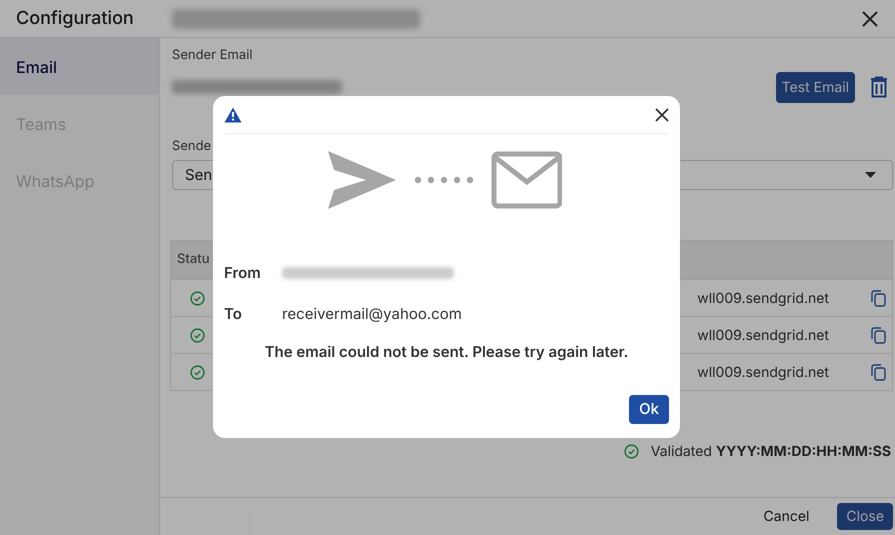 Image resolution: width=895 pixels, height=535 pixels. What do you see at coordinates (192, 146) in the screenshot?
I see `field-label: Sende` at bounding box center [192, 146].